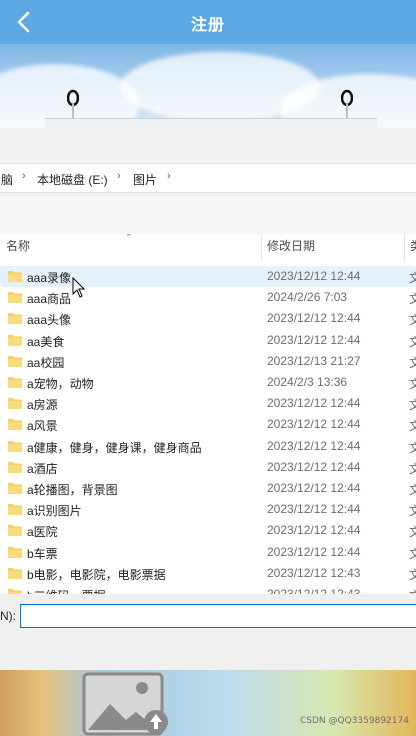 Image resolution: width=416 pixels, height=736 pixels. What do you see at coordinates (354, 721) in the screenshot?
I see `watermark: CSDN @QQ3359892174` at bounding box center [354, 721].